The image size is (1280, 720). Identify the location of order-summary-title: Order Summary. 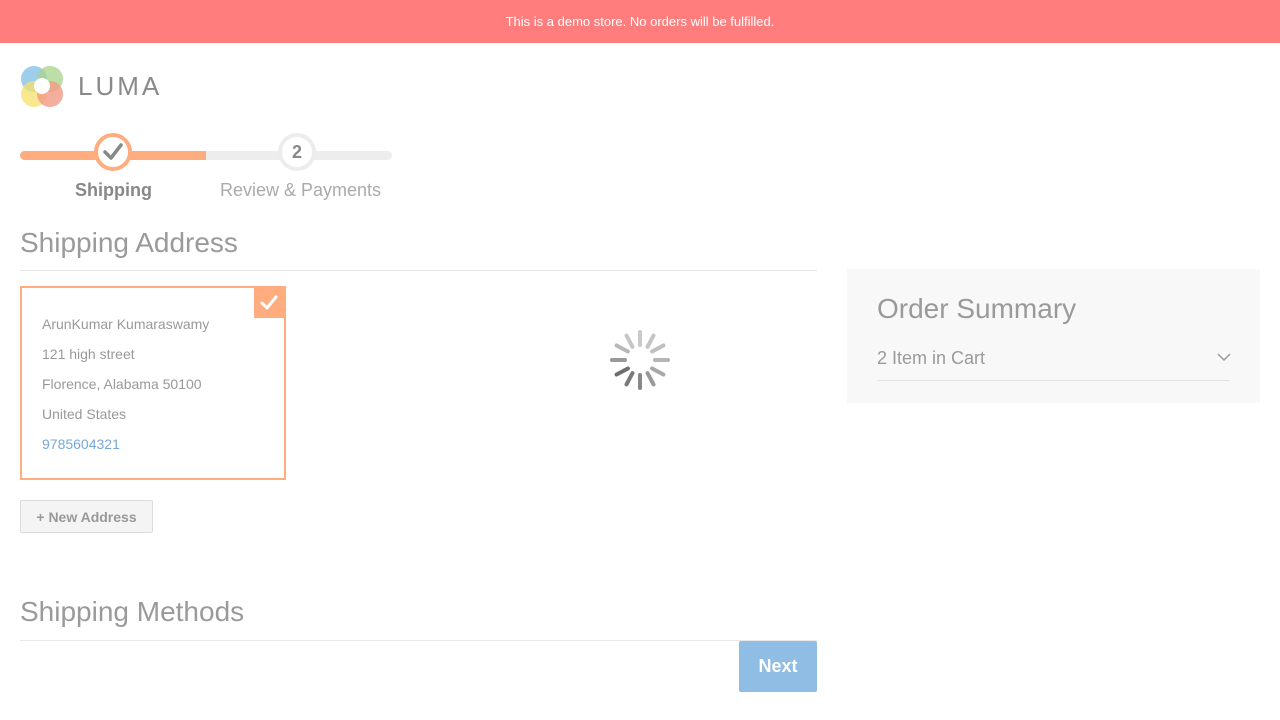
(977, 308).